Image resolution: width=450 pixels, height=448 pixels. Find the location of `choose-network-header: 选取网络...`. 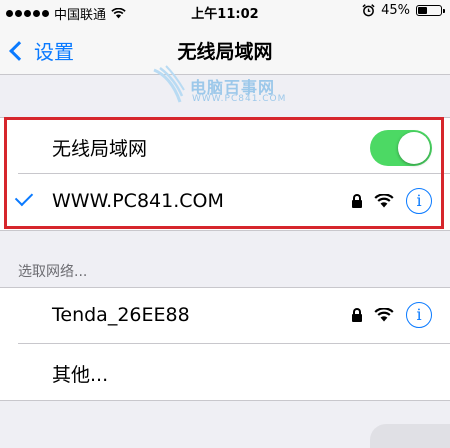

choose-network-header: 选取网络... is located at coordinates (53, 272).